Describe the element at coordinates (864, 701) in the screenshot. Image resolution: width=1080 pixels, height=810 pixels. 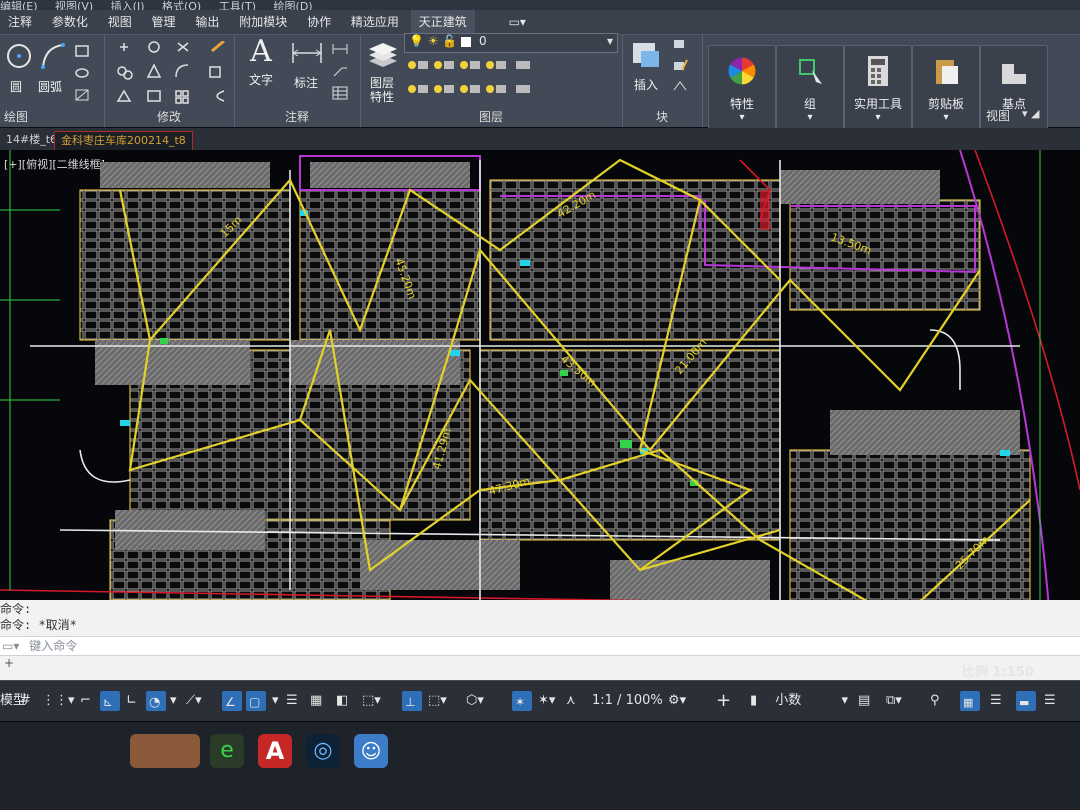
I see `quick-properties-icon: ▤` at that location.